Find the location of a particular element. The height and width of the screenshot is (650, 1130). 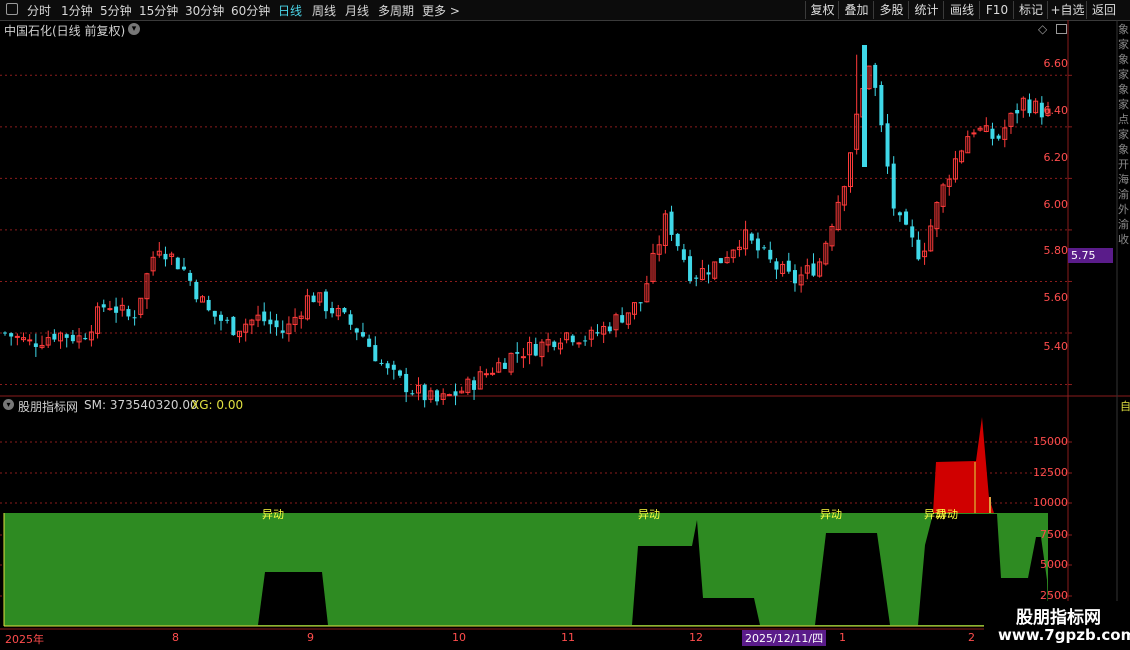

date-tick: 10 is located at coordinates (459, 637).